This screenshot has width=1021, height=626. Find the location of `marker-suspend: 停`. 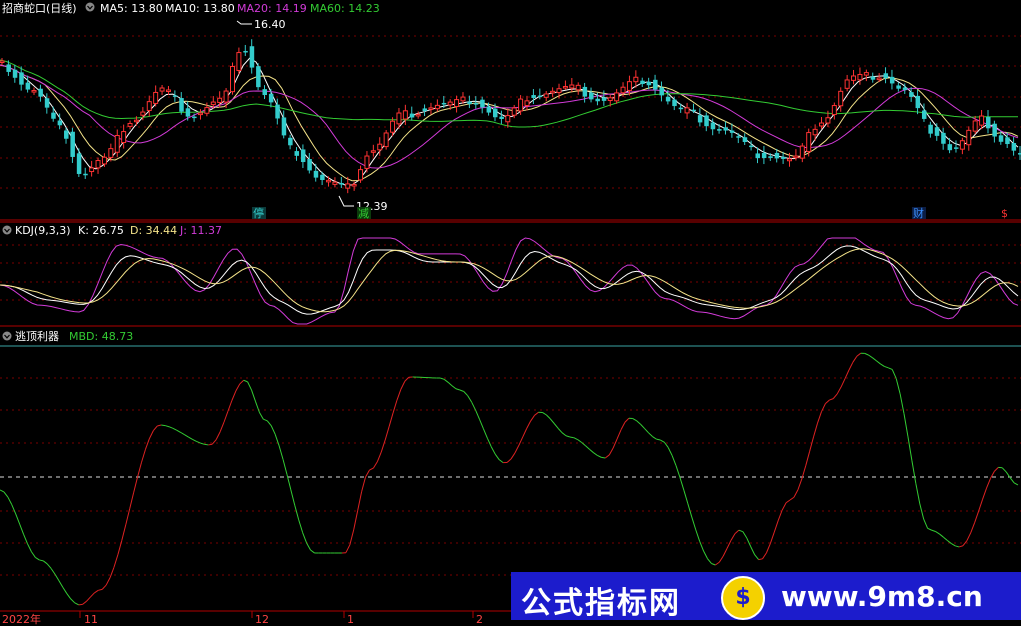

marker-suspend: 停 is located at coordinates (258, 213).